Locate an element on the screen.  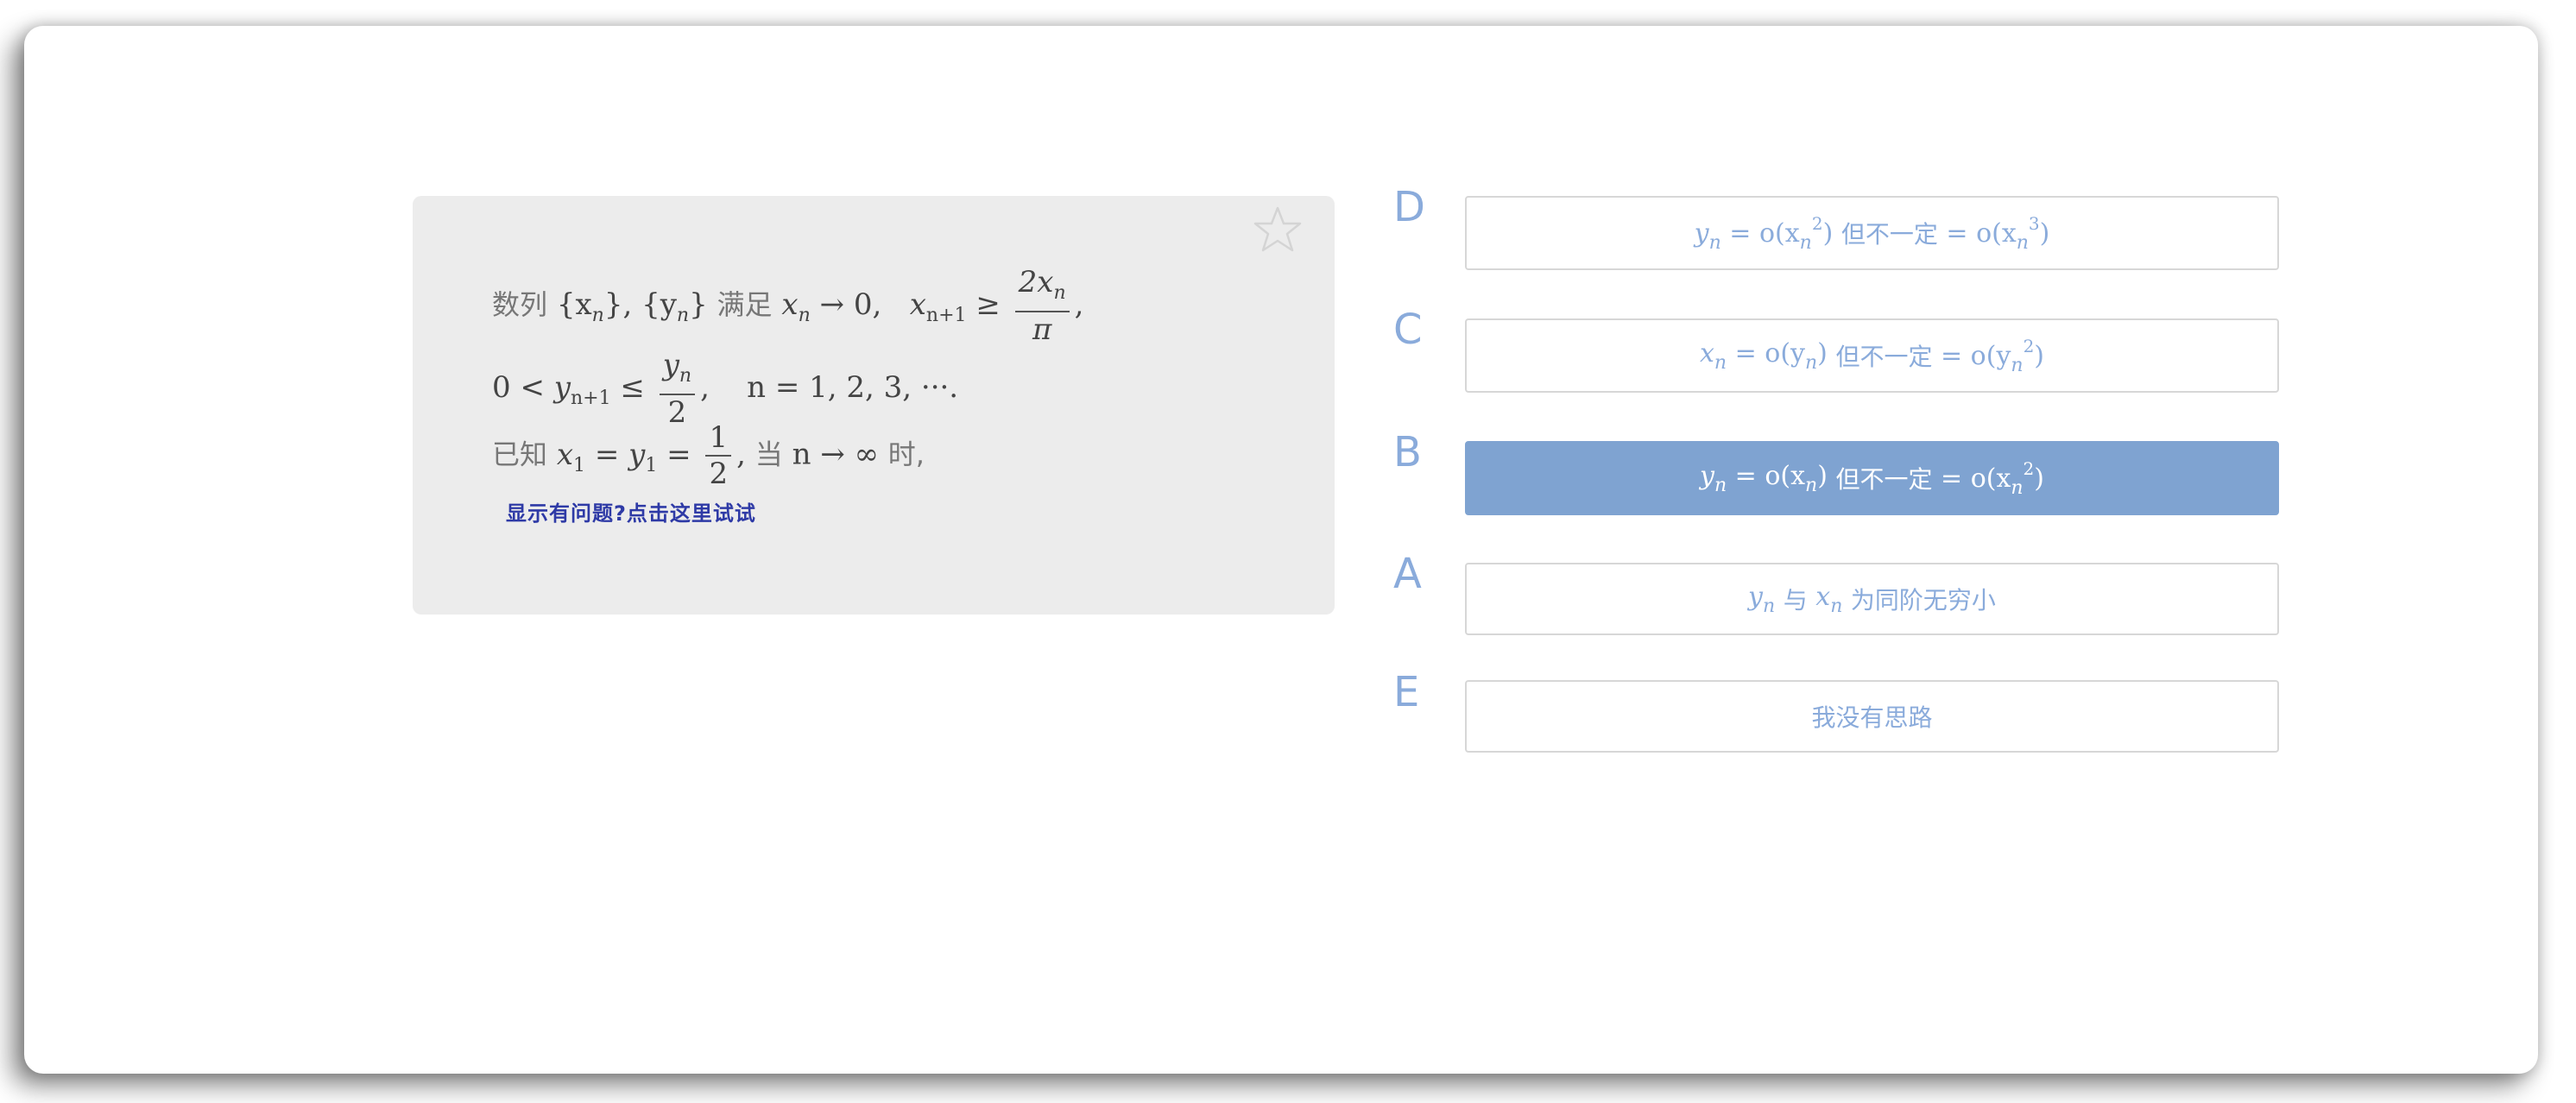
question-text: 数列 is located at coordinates (520, 304).